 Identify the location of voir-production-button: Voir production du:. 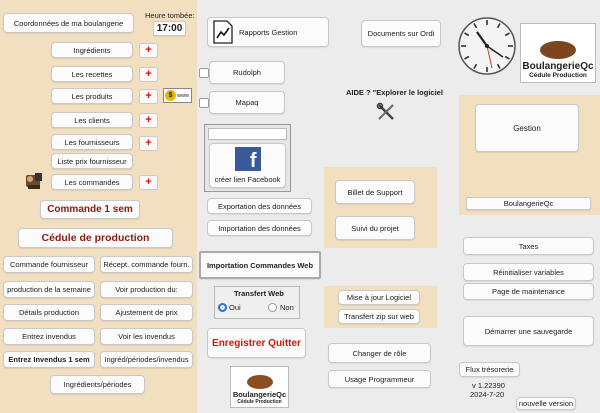
(146, 289).